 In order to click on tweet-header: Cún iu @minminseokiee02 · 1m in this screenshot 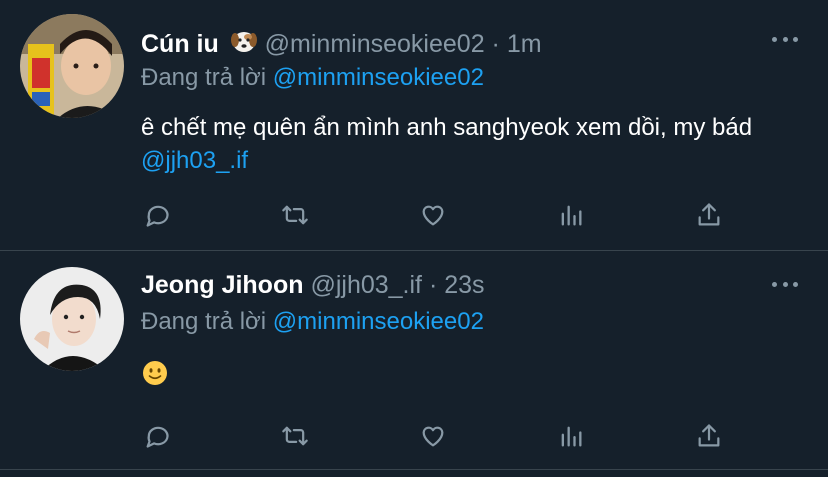, I will do `click(341, 44)`.